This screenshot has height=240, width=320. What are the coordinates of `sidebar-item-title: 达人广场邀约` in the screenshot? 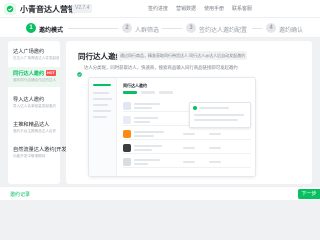 It's located at (29, 52).